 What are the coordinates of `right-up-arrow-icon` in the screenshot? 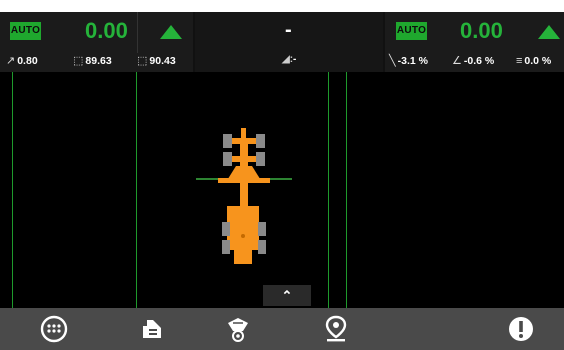 It's located at (549, 32).